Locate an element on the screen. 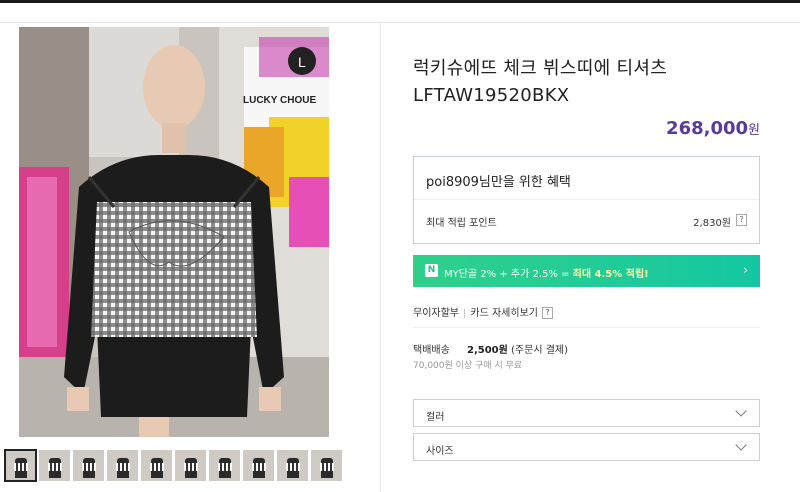 The image size is (800, 492). shipping-fee-note: (주문시 결제) is located at coordinates (540, 350).